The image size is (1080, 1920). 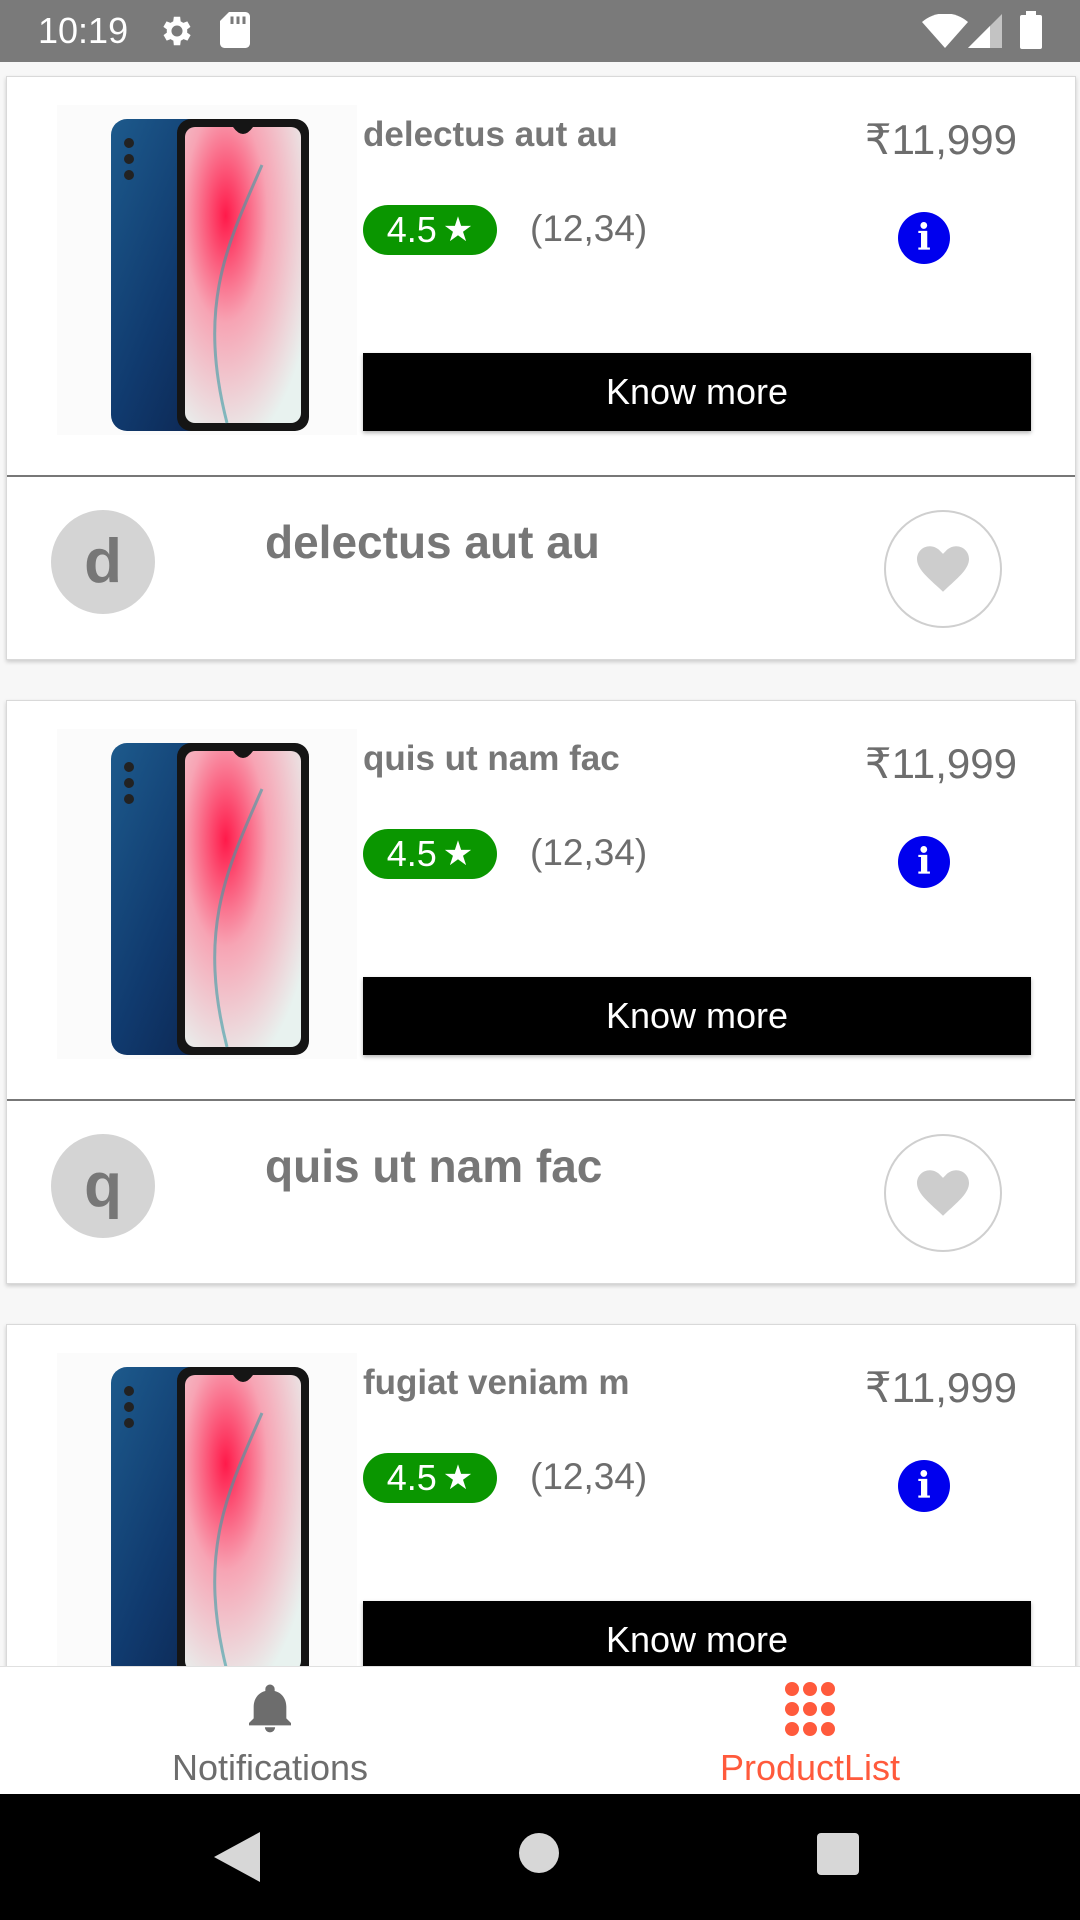 I want to click on back-icon, so click(x=237, y=1857).